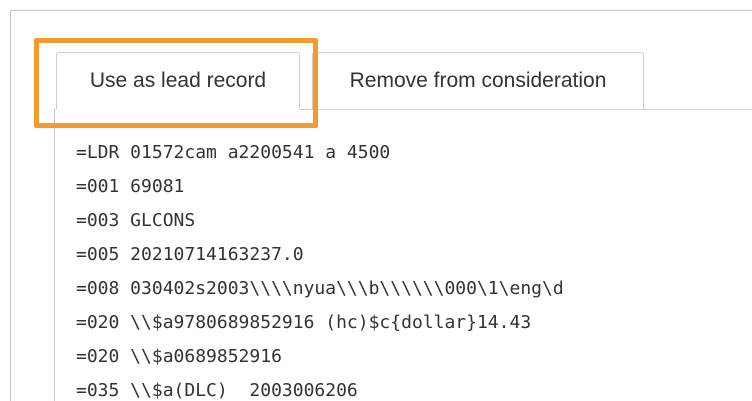 The height and width of the screenshot is (401, 752). What do you see at coordinates (136, 220) in the screenshot?
I see `marc-line-003: =003 GLCONS` at bounding box center [136, 220].